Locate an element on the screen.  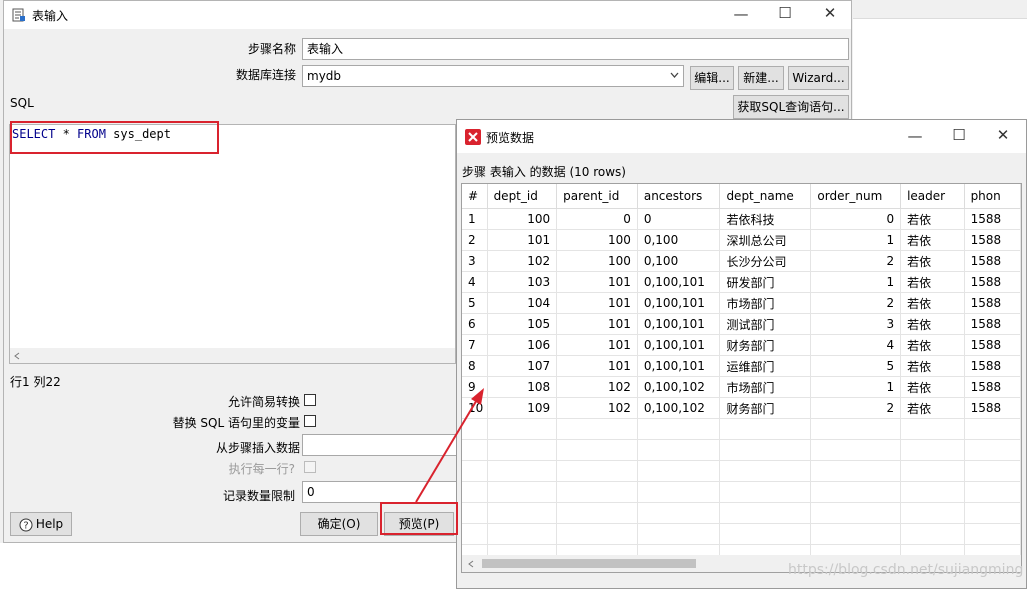
table-row: 1 100 0 0 若依科技 0 若依 1588 is located at coordinates (741, 219).